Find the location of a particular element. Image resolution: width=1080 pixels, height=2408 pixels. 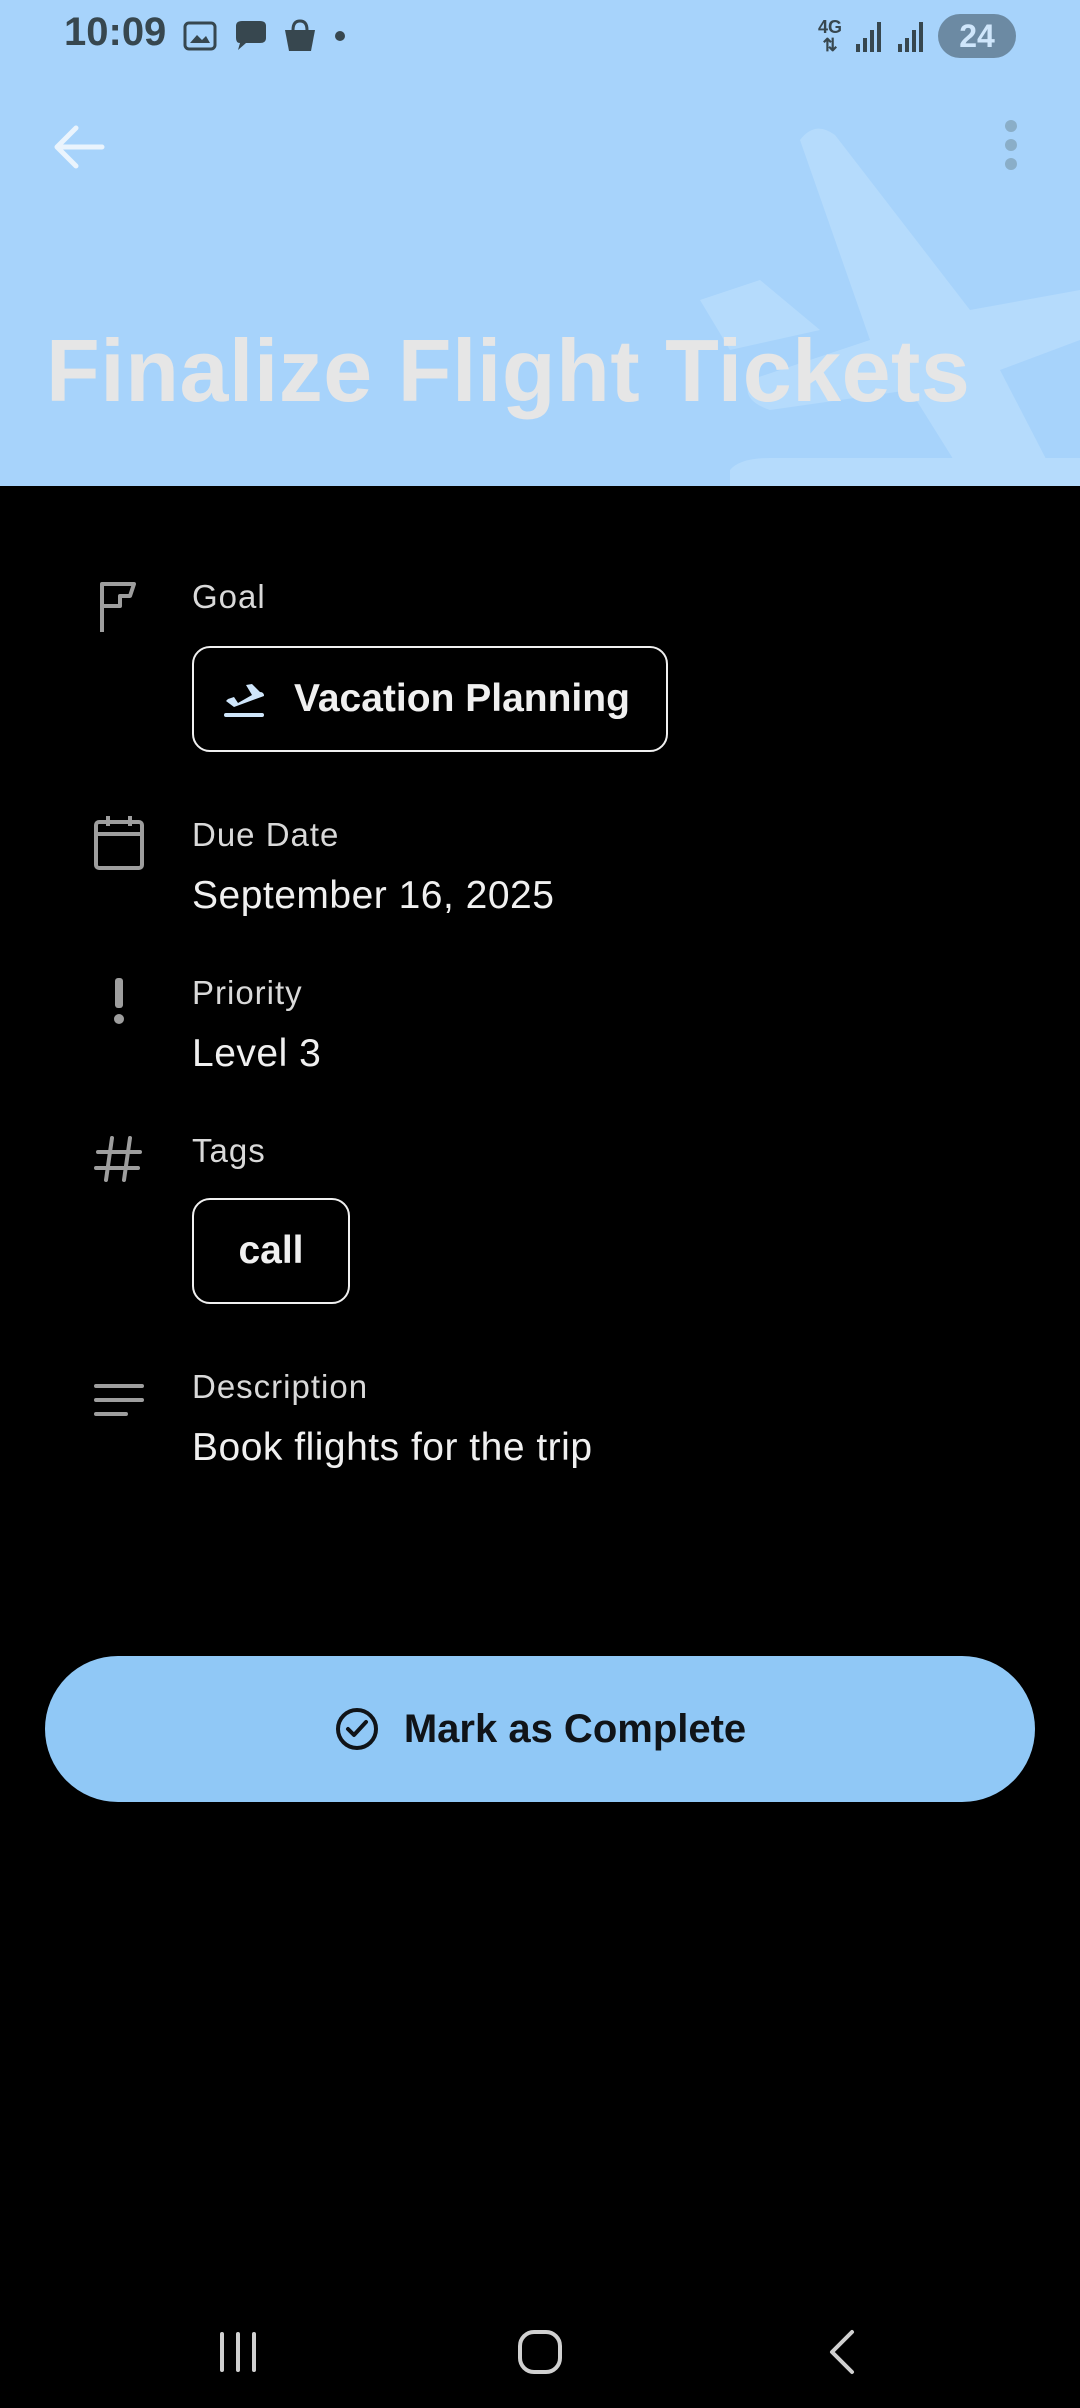

screenshot-icon is located at coordinates (200, 36).